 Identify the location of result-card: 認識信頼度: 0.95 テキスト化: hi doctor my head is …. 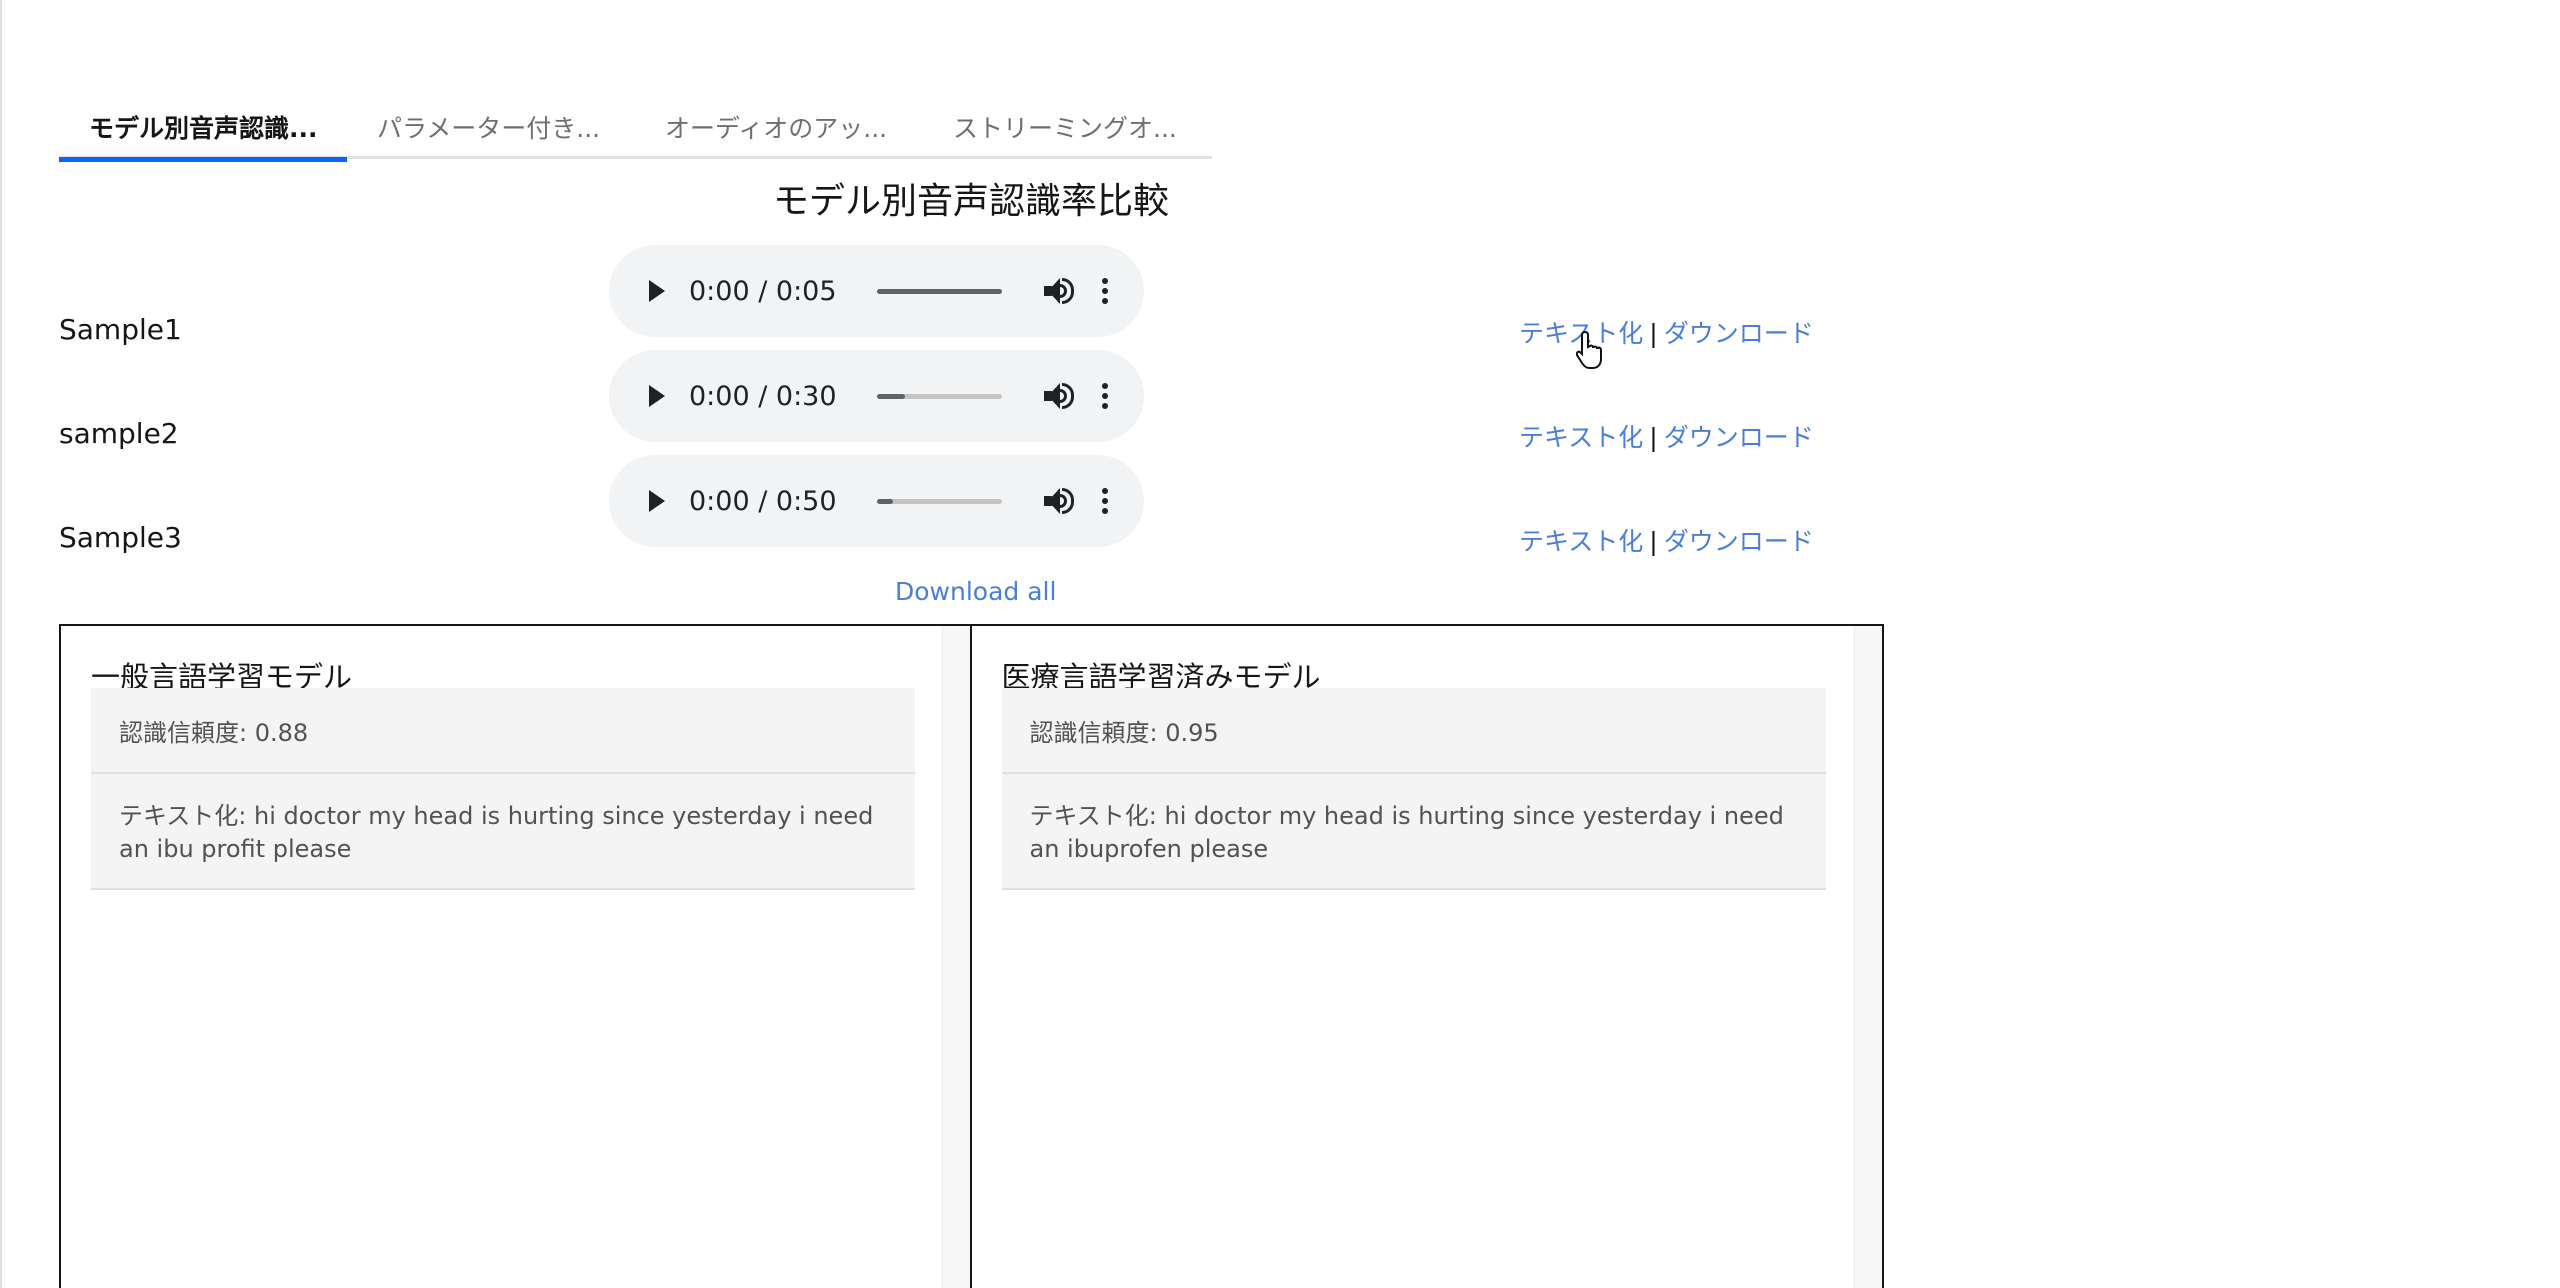
(1413, 789).